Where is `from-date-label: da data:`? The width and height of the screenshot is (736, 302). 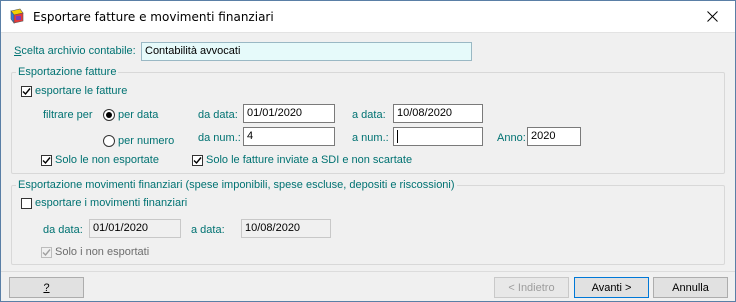
from-date-label: da data: is located at coordinates (218, 115).